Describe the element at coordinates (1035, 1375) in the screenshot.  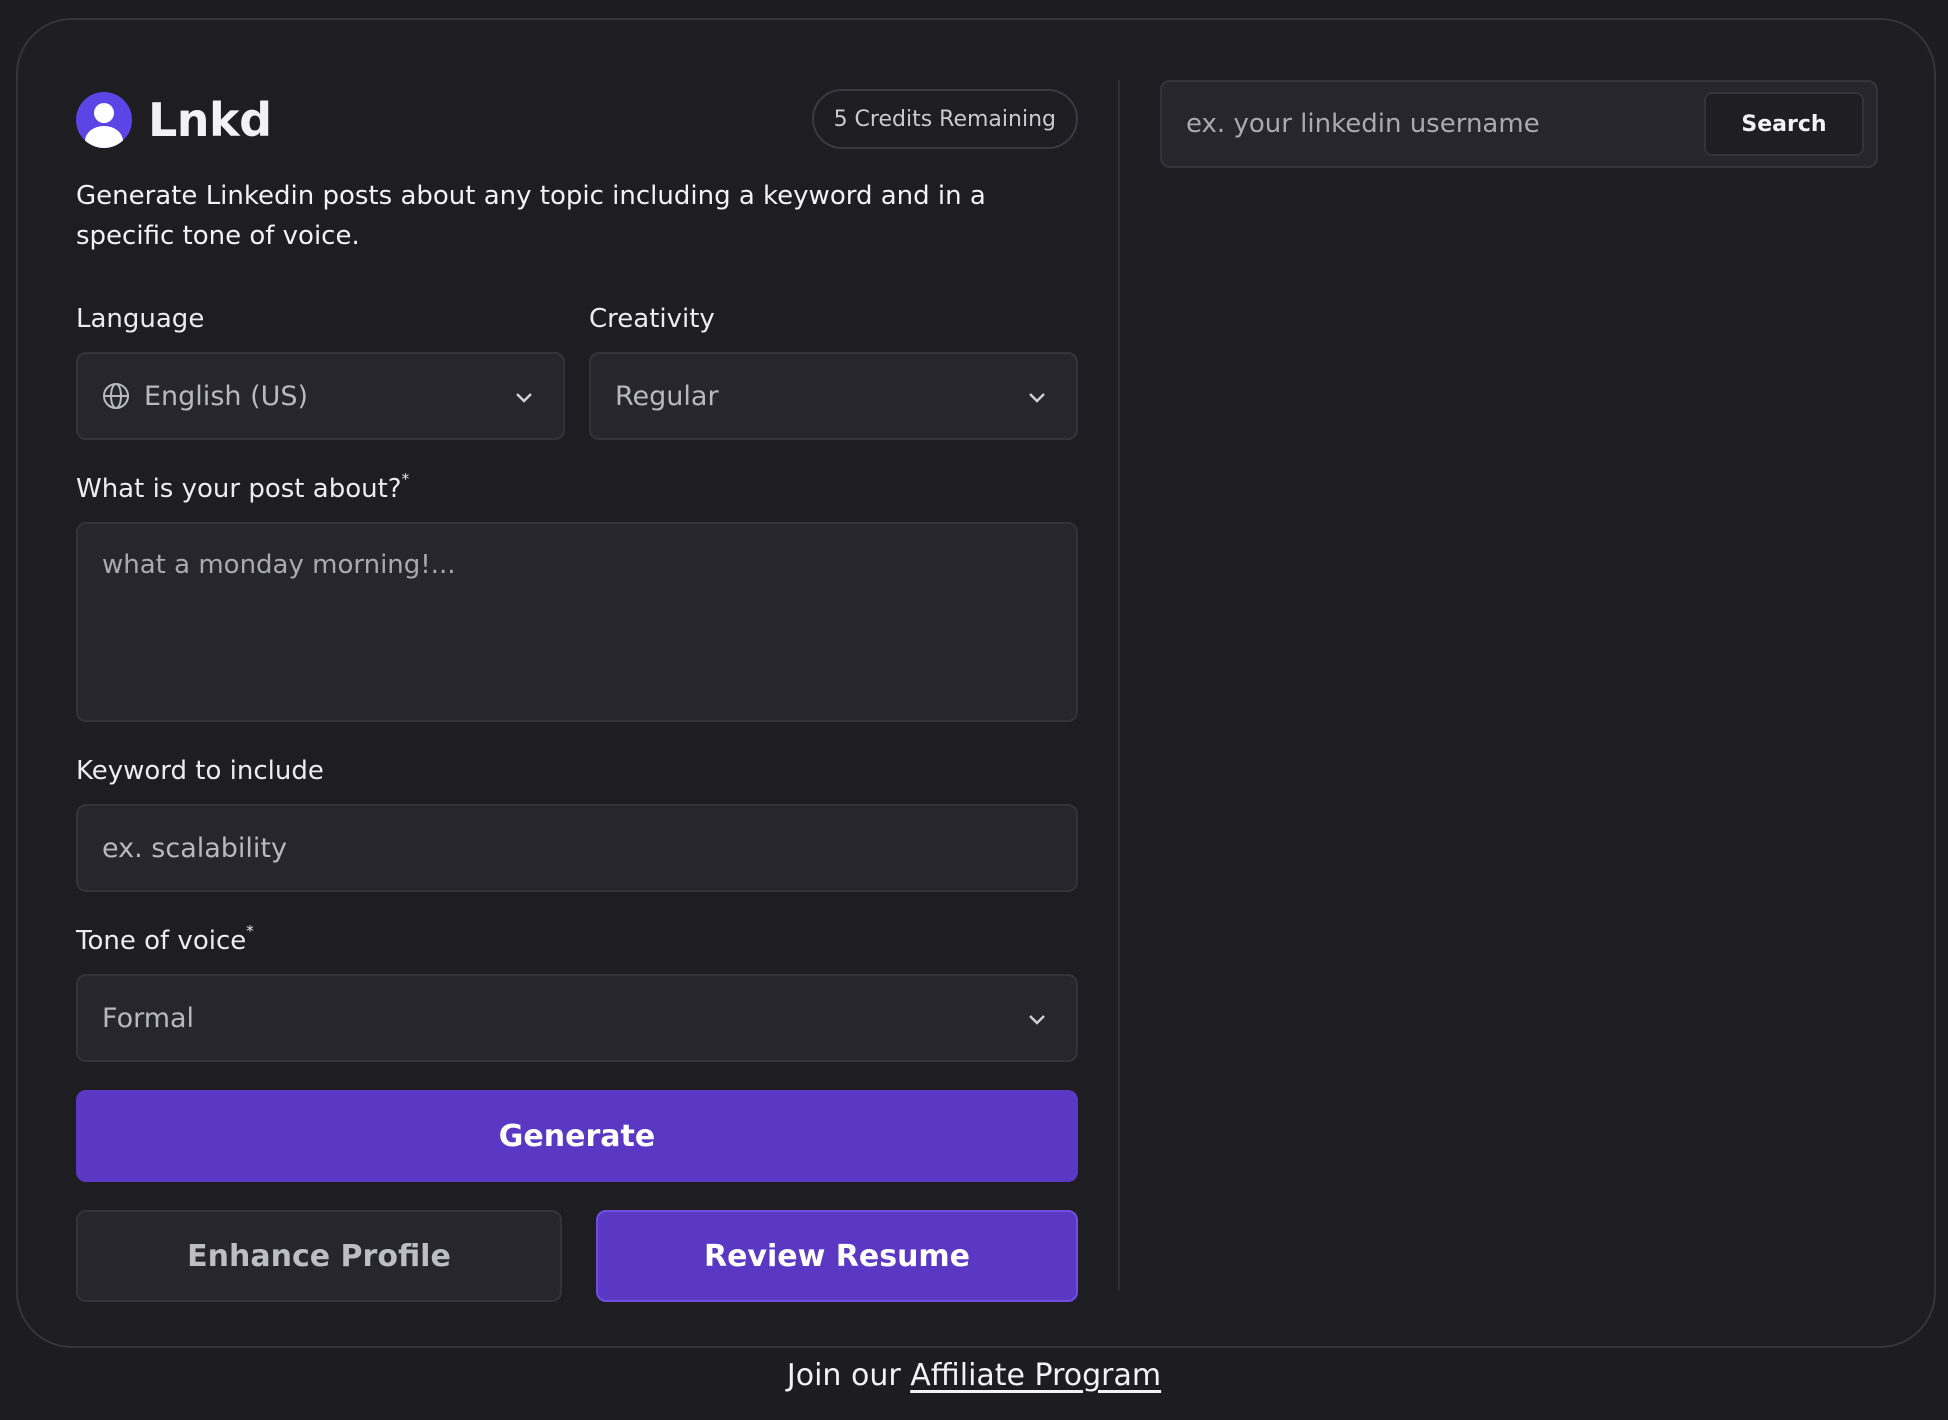
I see `affiliate-program-link: Affiliate Program` at that location.